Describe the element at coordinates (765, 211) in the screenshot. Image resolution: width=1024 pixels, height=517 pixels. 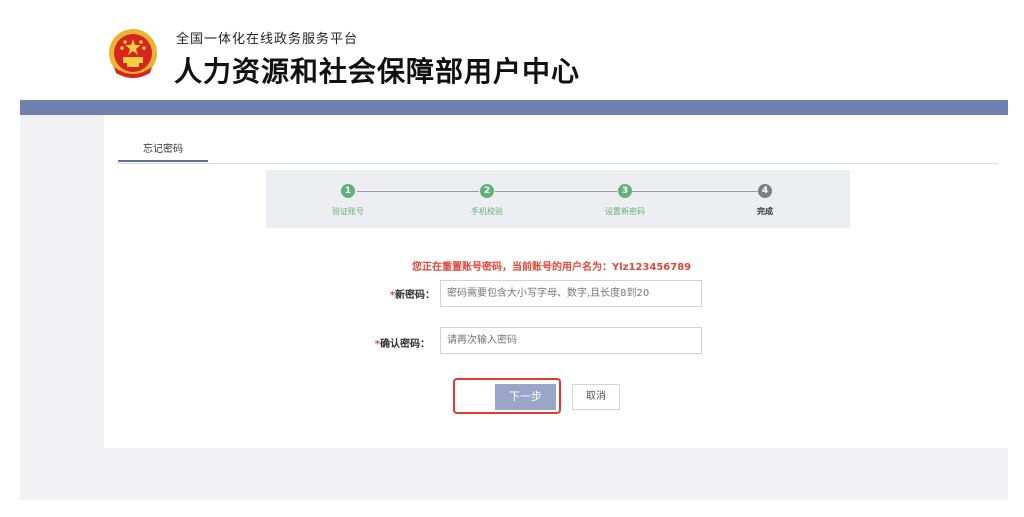
I see `step-label: 完成` at that location.